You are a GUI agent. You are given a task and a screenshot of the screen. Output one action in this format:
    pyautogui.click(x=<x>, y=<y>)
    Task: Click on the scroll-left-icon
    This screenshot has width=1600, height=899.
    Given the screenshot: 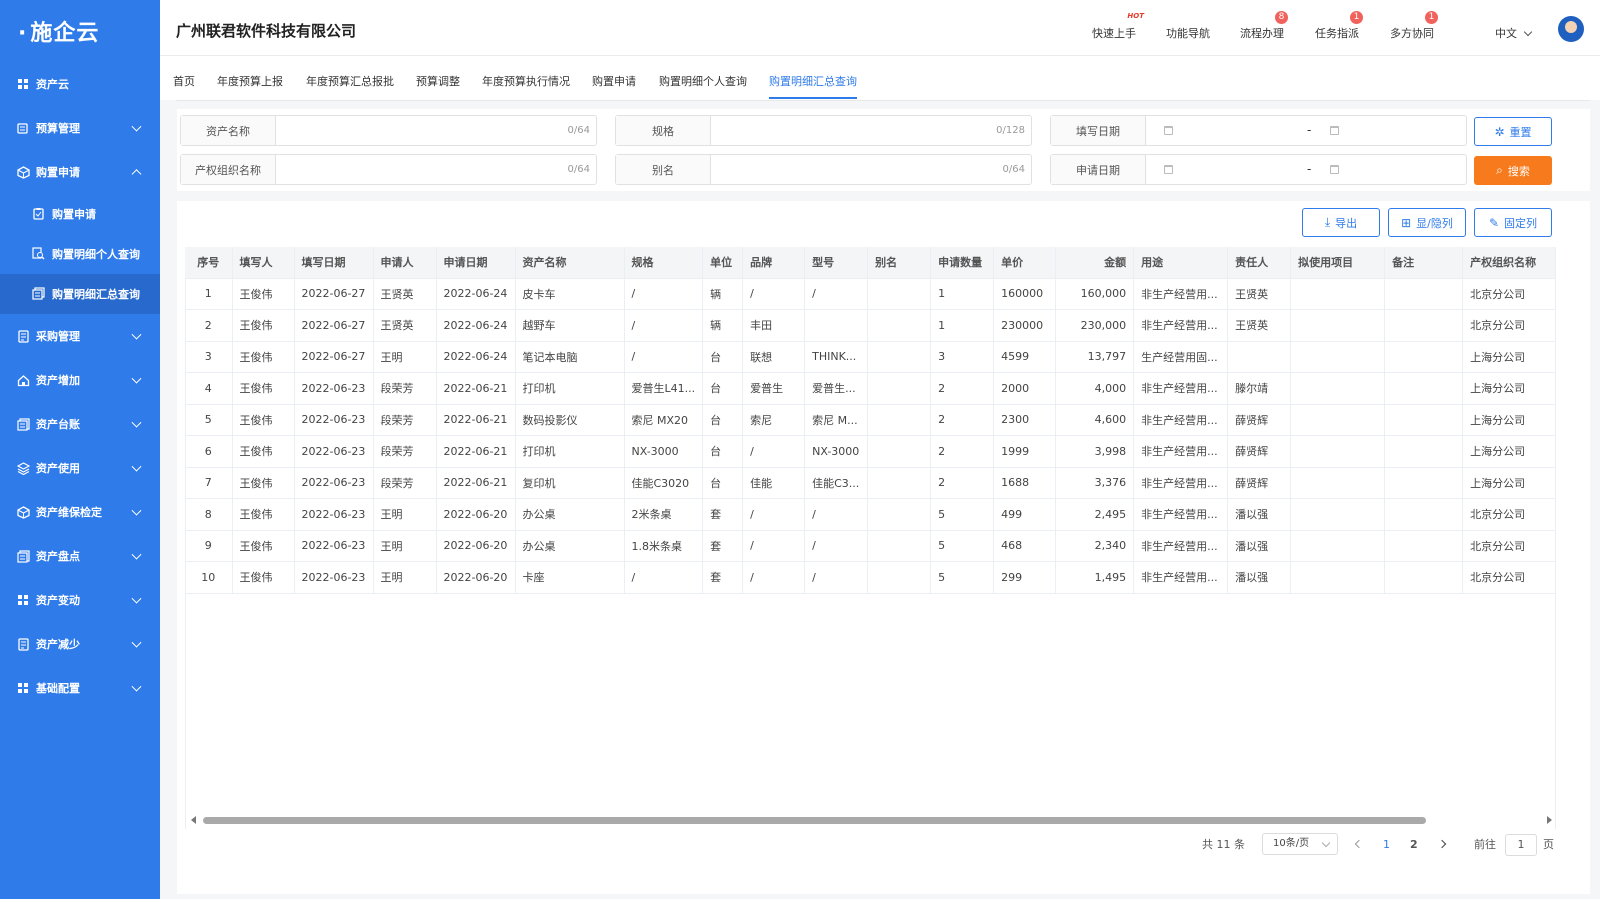 What is the action you would take?
    pyautogui.click(x=193, y=820)
    